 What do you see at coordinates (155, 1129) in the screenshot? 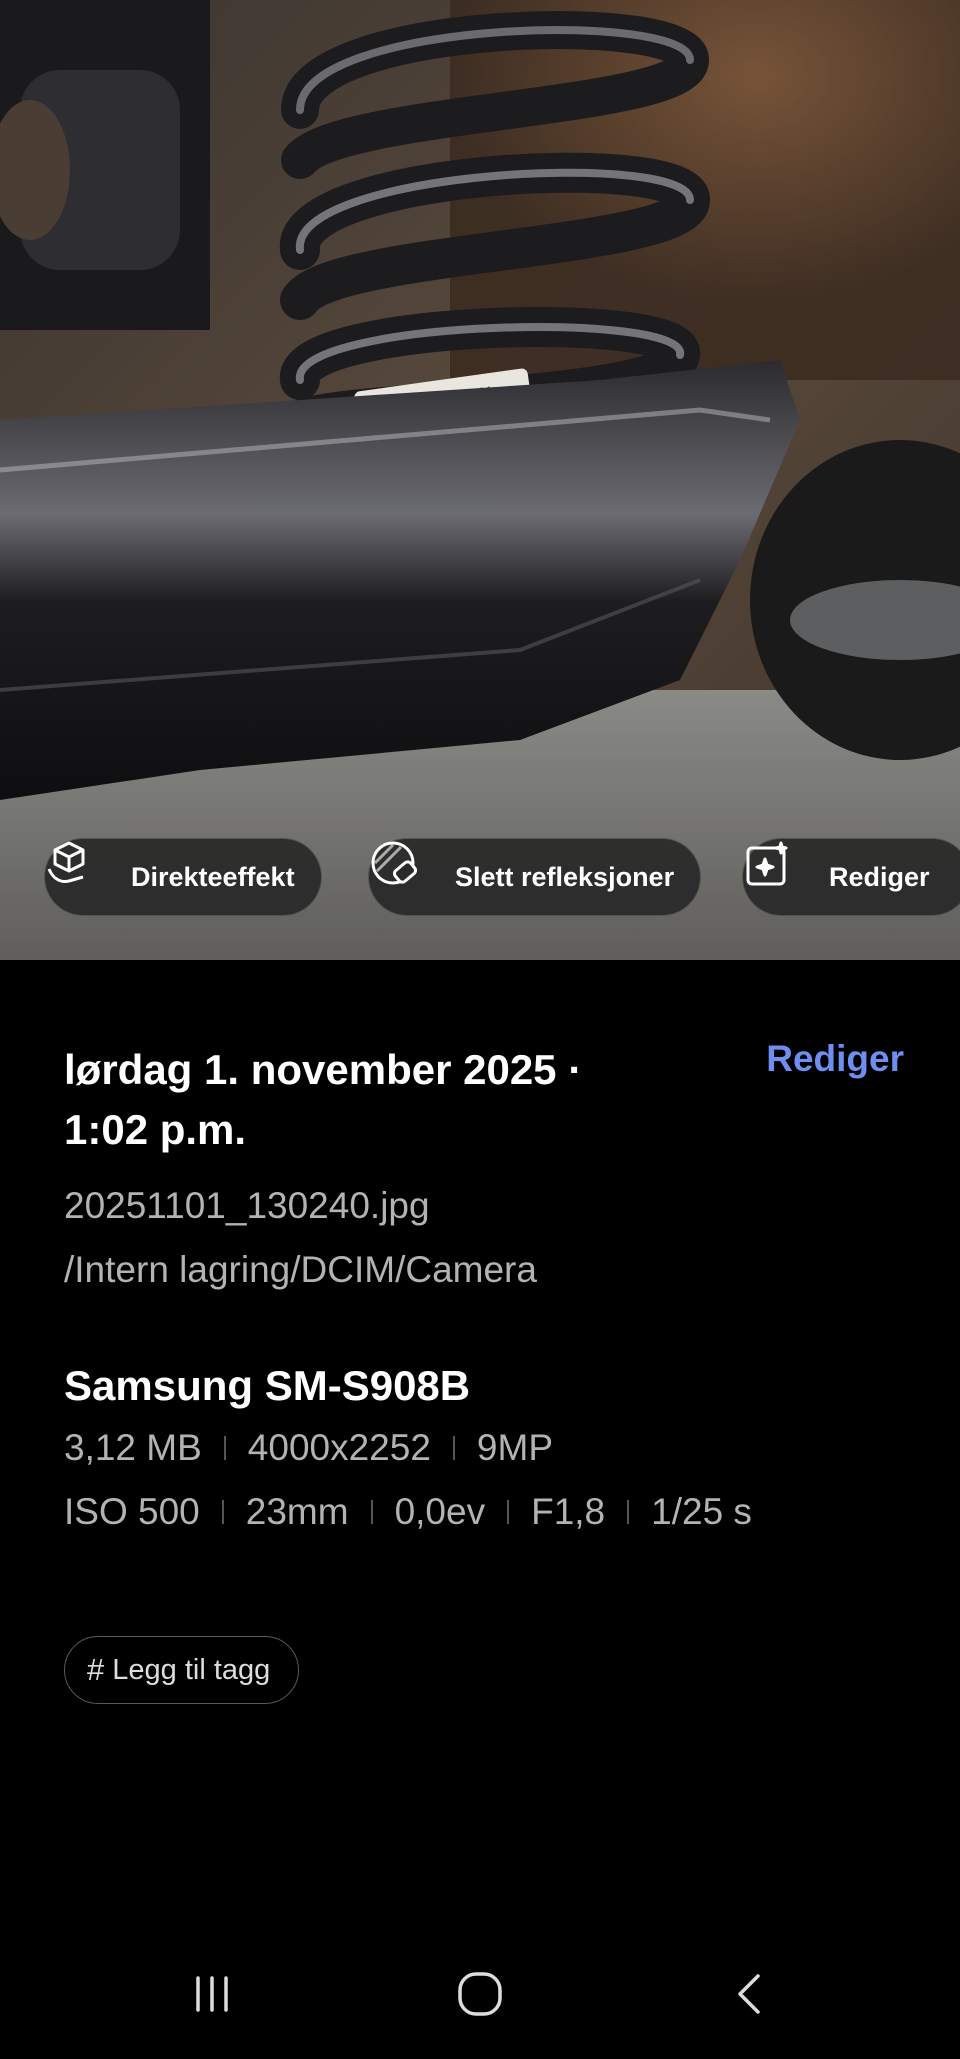
I see `photo-time: 1:02 p.m.` at bounding box center [155, 1129].